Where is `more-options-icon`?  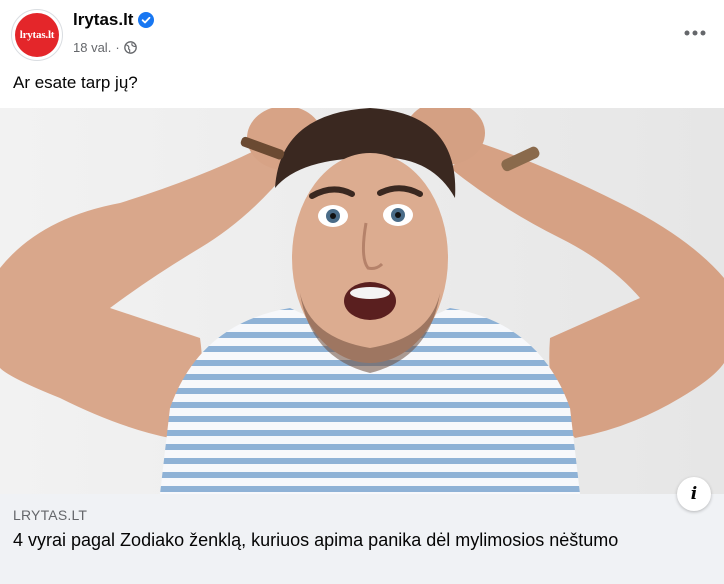 more-options-icon is located at coordinates (695, 32).